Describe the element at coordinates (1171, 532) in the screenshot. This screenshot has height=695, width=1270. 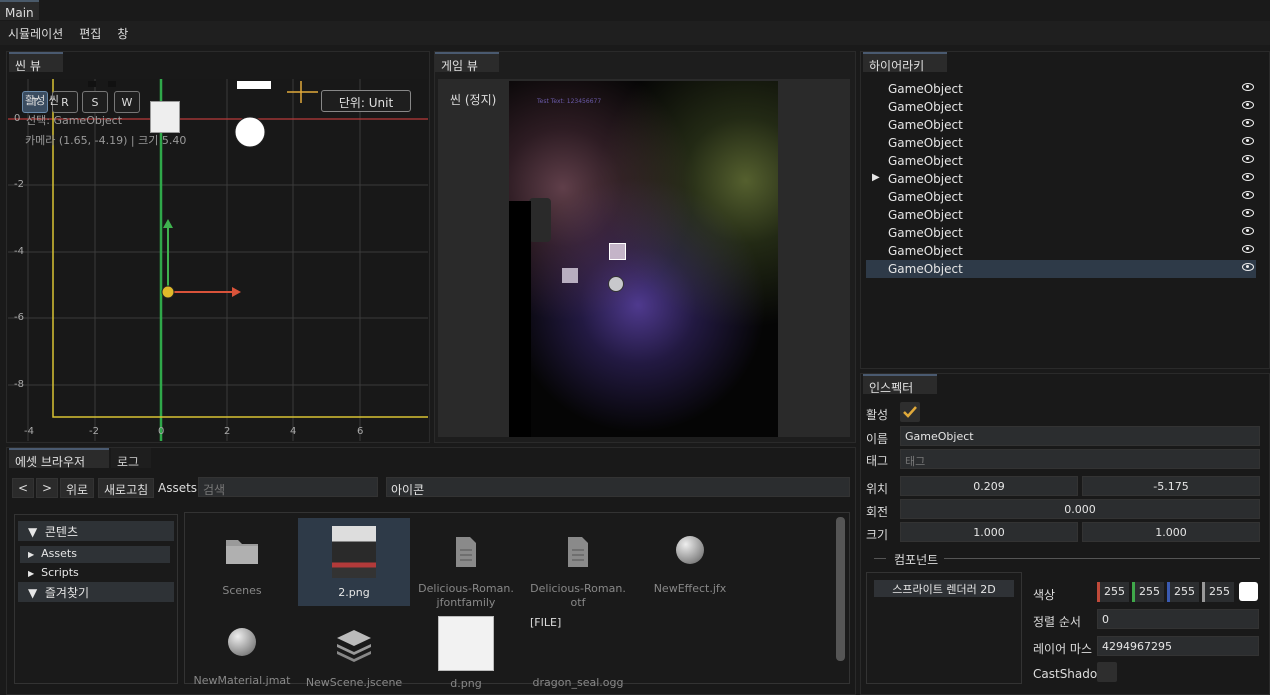
I see `scale-y-field: 1.000` at that location.